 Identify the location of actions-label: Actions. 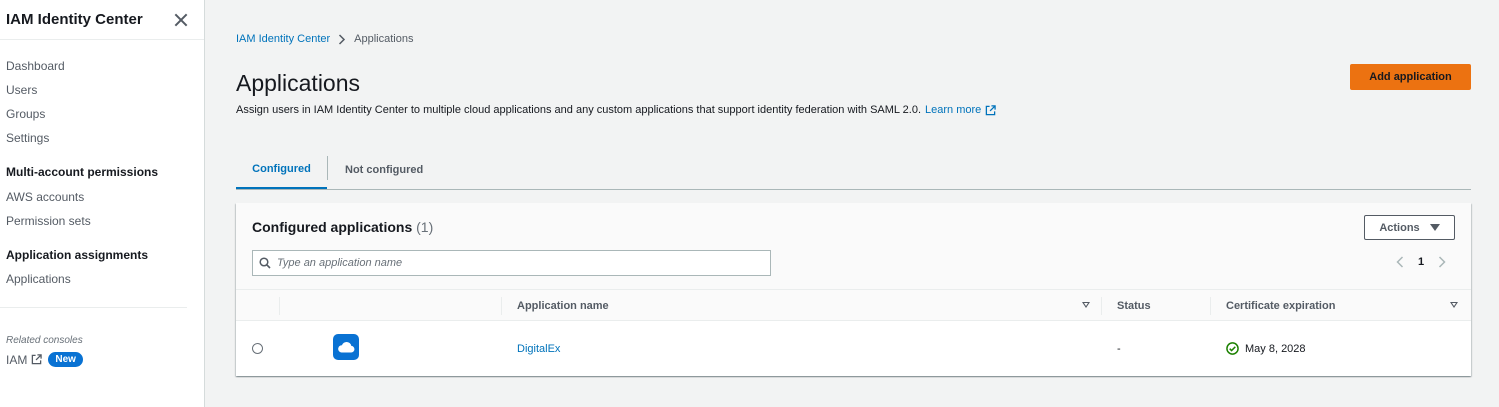
(1399, 227).